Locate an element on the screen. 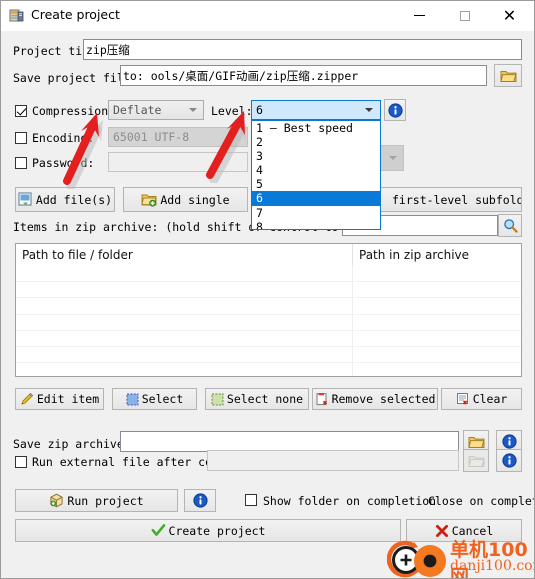  select-none-button: Select none is located at coordinates (257, 399).